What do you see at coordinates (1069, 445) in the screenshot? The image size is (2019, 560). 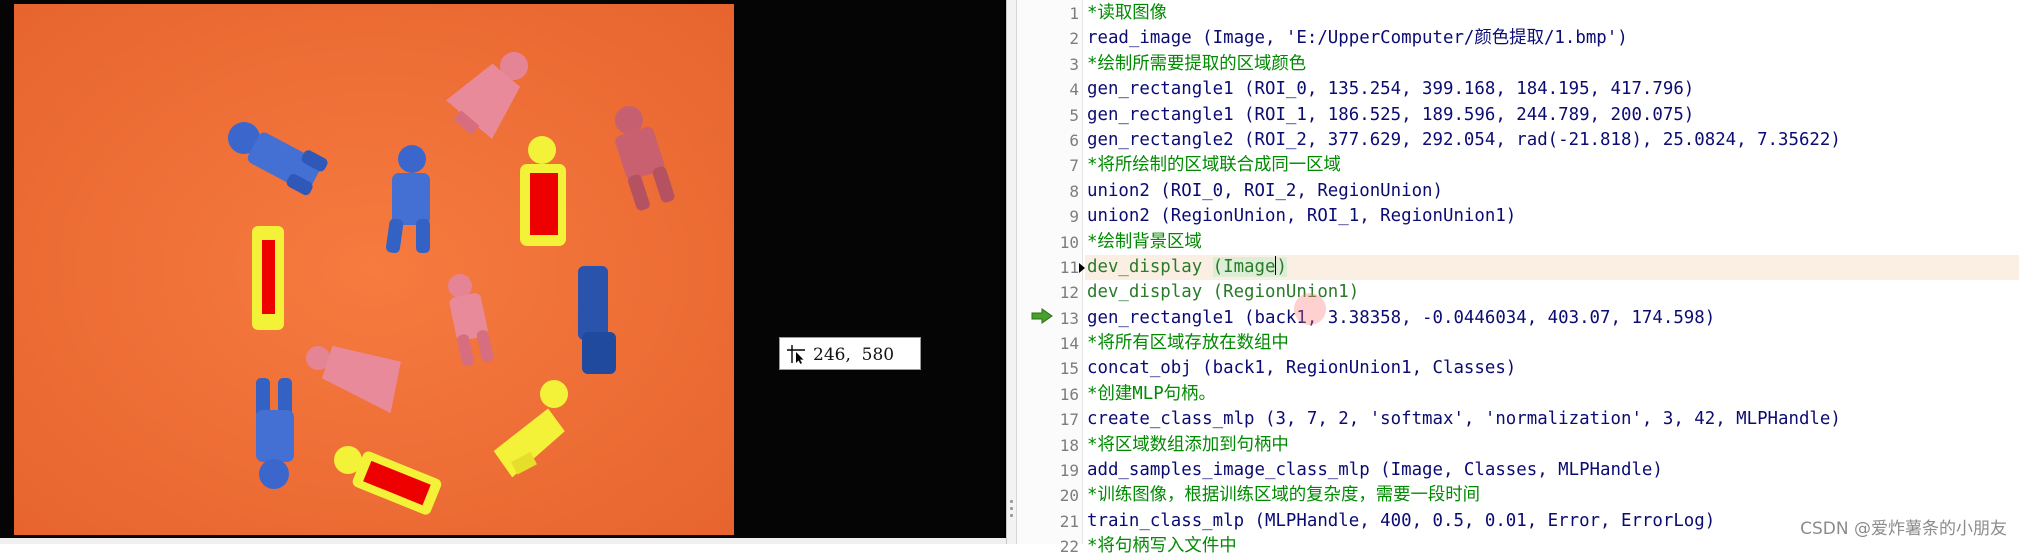 I see `line-number: 18` at bounding box center [1069, 445].